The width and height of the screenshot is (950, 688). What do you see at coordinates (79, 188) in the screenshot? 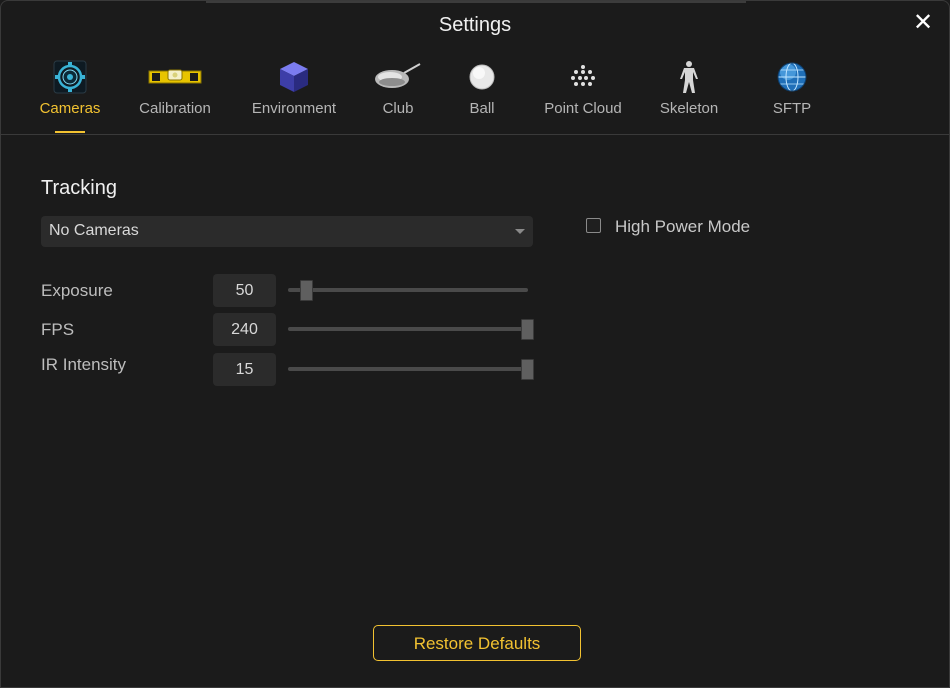
I see `tracking-section-title: Tracking` at bounding box center [79, 188].